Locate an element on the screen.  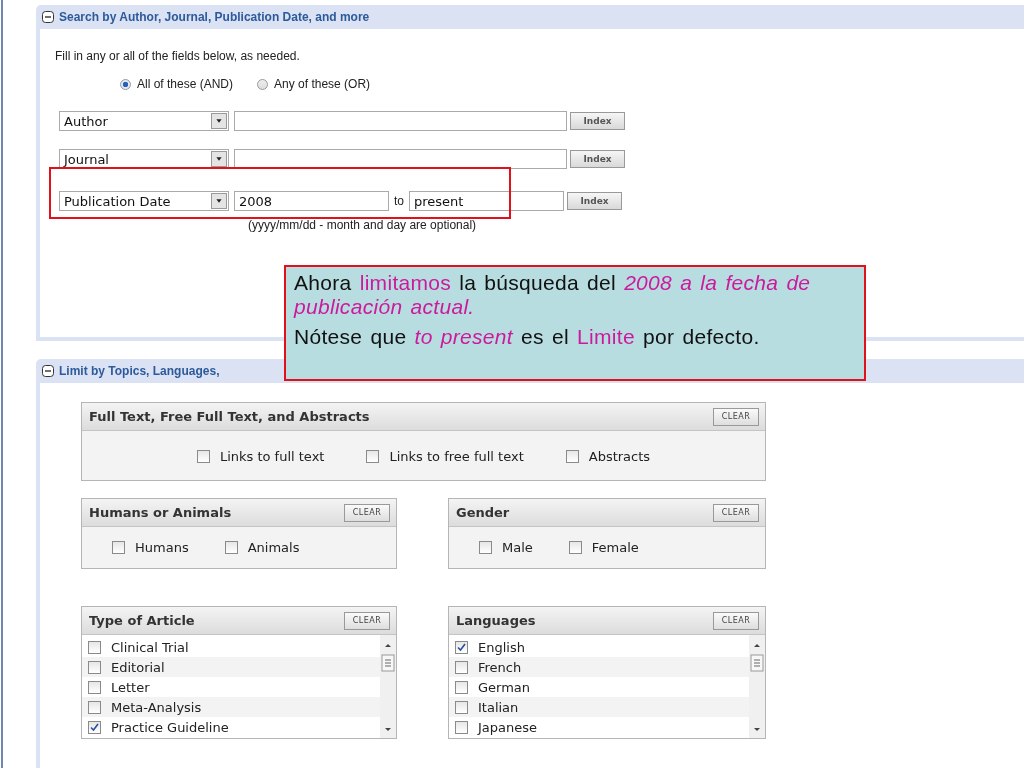
option-label: Humans is located at coordinates (162, 547).